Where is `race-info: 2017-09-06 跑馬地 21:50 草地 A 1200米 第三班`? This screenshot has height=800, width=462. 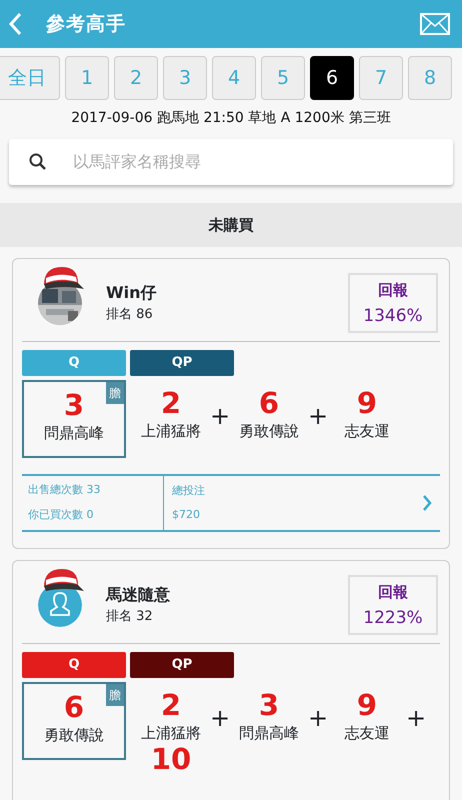
race-info: 2017-09-06 跑馬地 21:50 草地 A 1200米 第三班 is located at coordinates (231, 118).